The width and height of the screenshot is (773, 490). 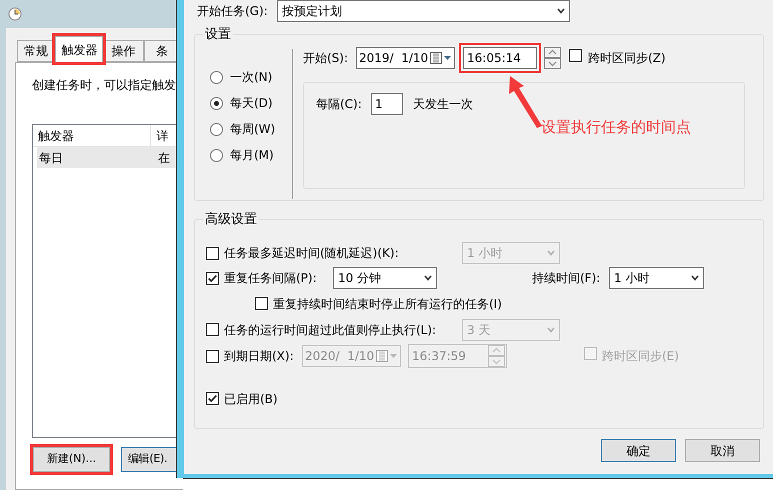 I want to click on button: 确定, so click(x=638, y=450).